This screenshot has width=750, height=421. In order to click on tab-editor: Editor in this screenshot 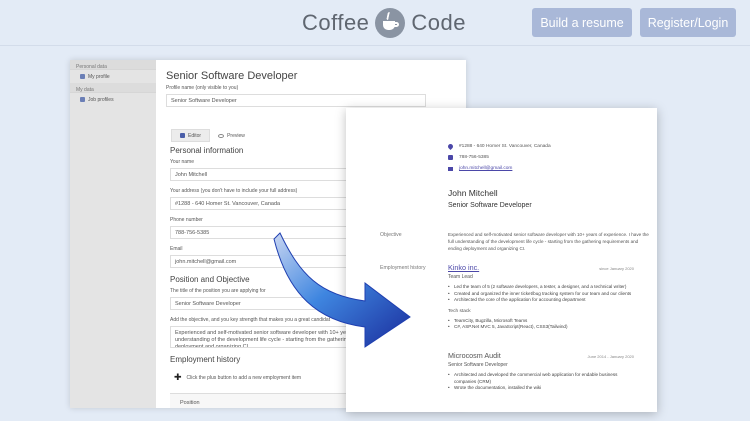, I will do `click(191, 135)`.